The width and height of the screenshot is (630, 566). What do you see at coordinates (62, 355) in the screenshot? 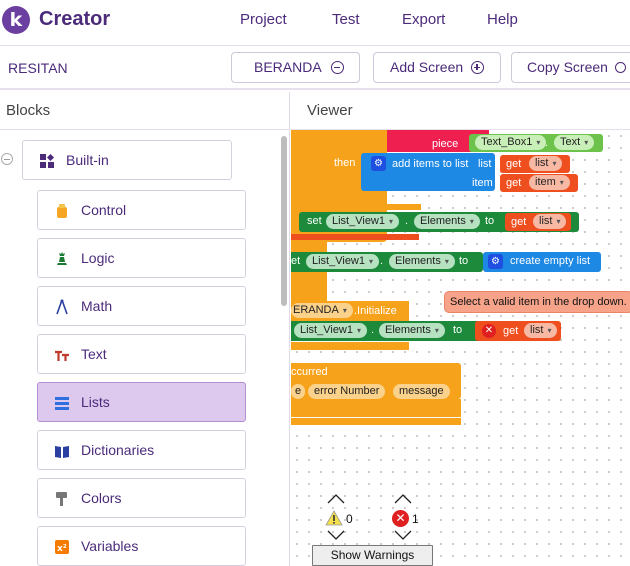
I see `text-icon` at bounding box center [62, 355].